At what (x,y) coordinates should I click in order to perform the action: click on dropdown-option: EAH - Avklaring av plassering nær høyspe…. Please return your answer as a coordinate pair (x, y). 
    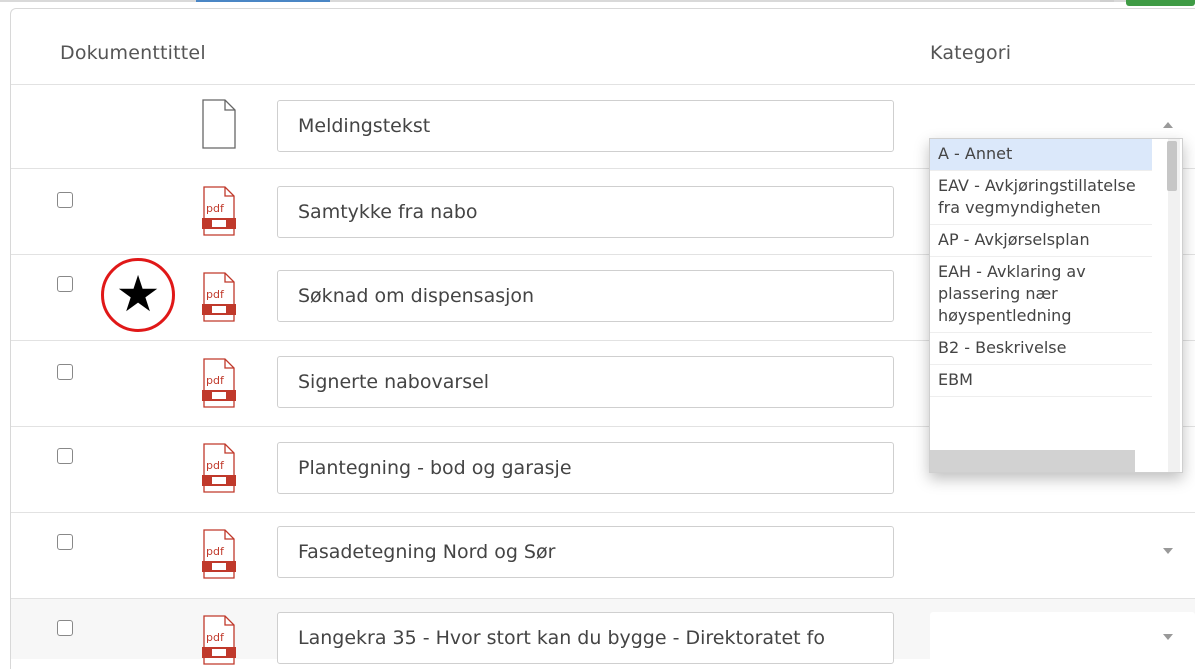
    Looking at the image, I should click on (1041, 295).